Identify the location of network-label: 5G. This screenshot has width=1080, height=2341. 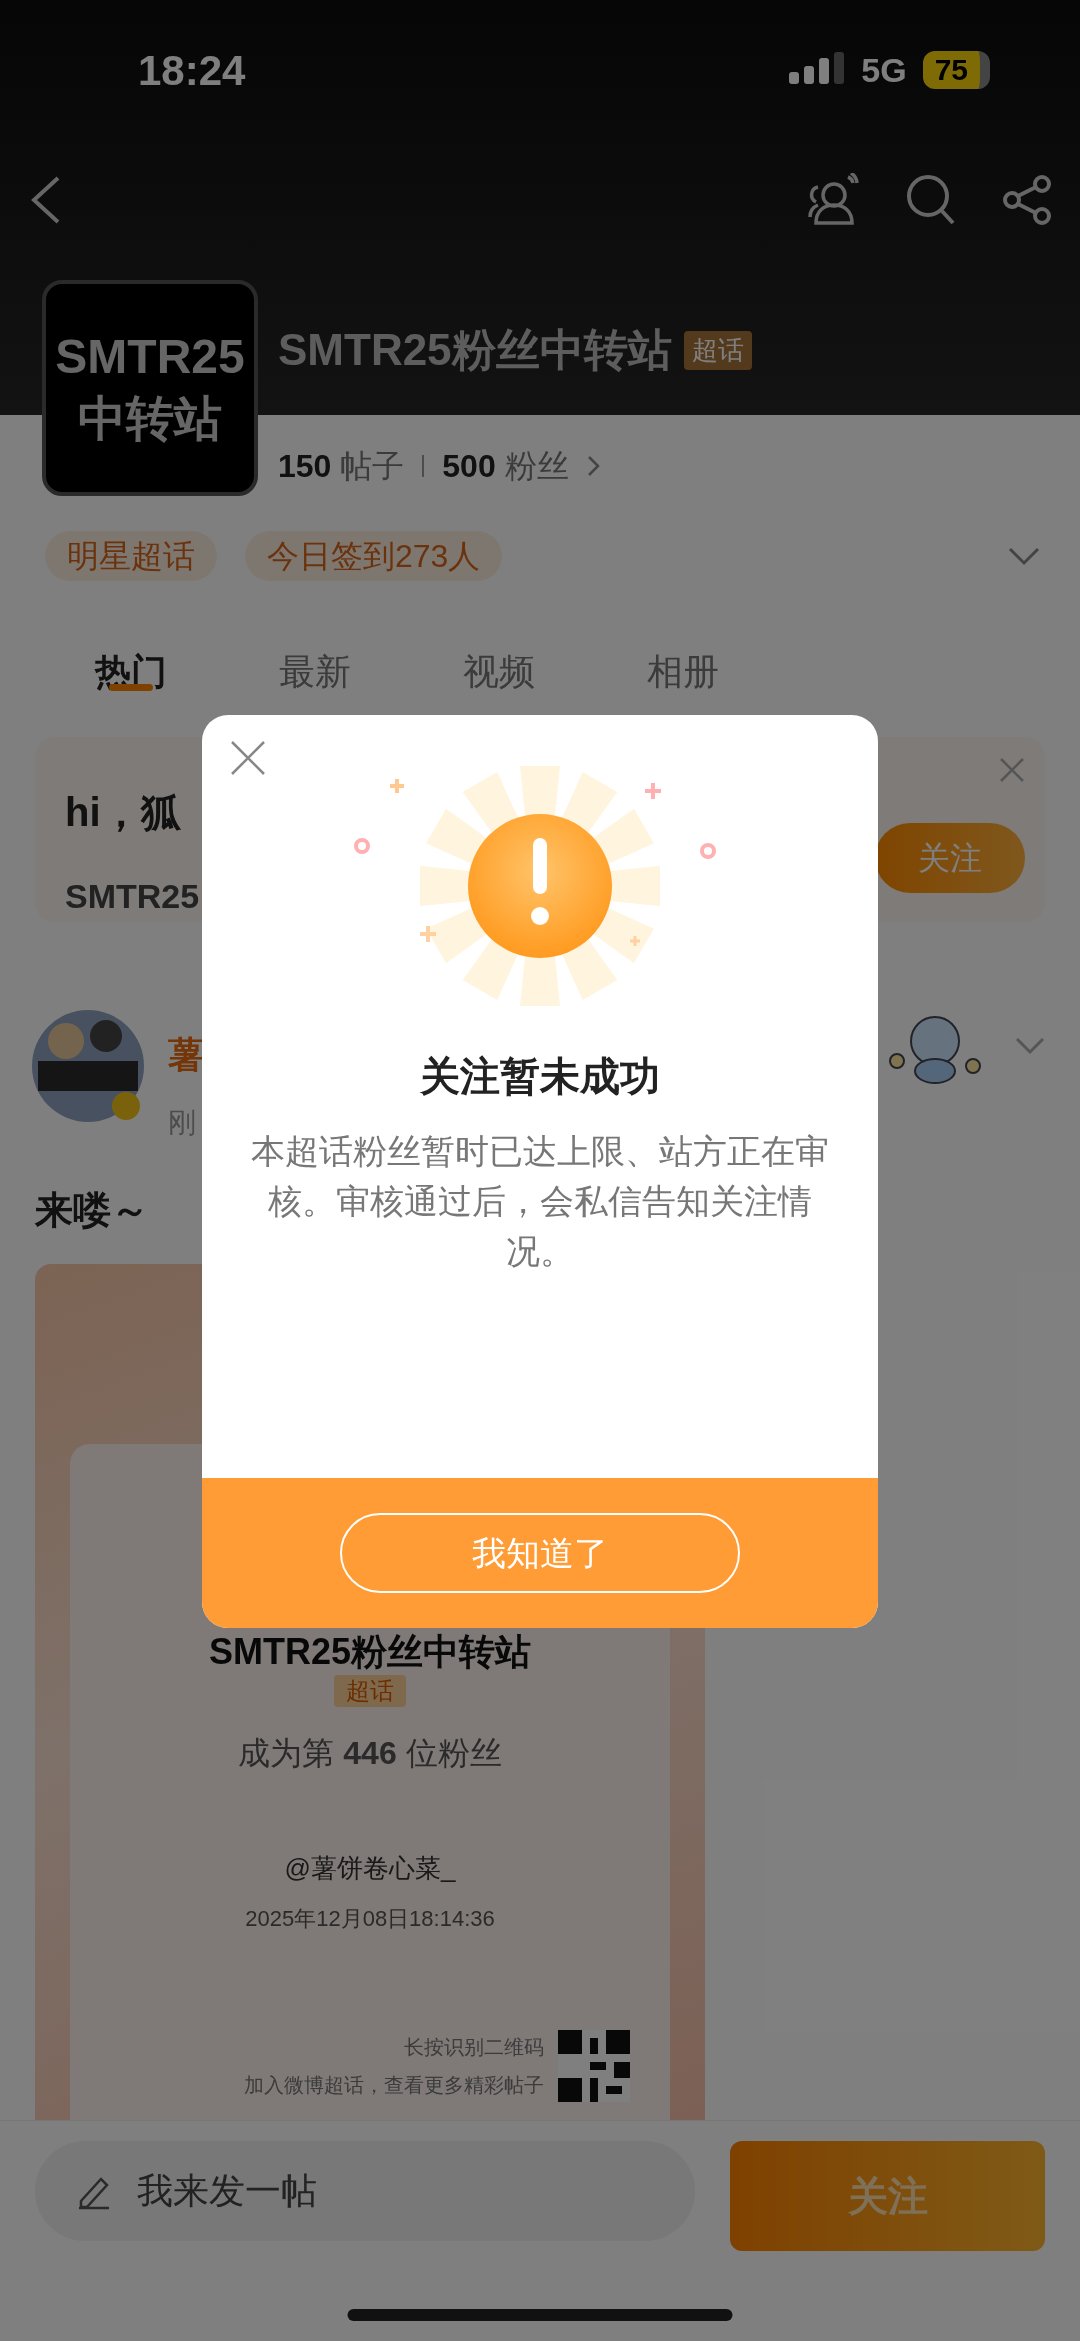
(884, 70).